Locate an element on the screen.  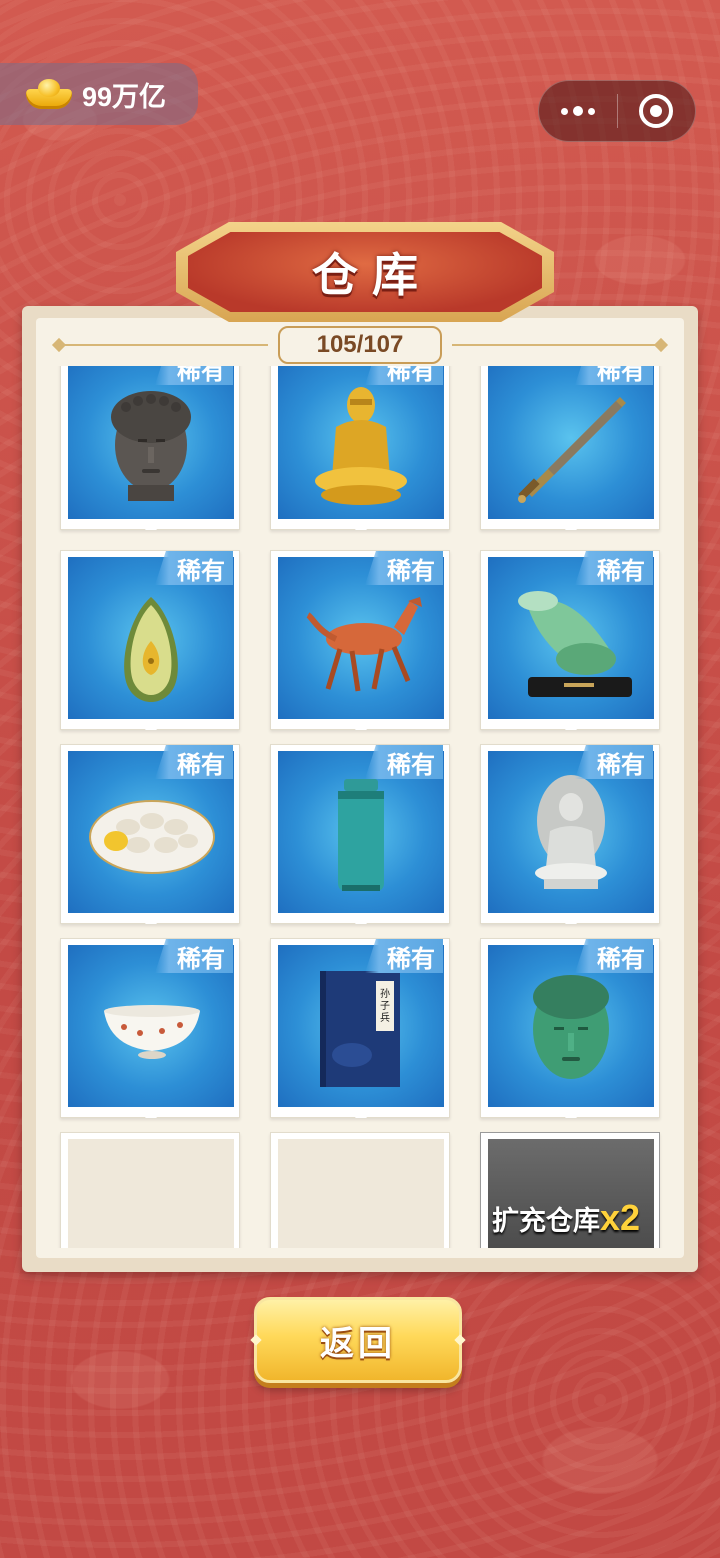
currency-display: 99万亿 is located at coordinates (99, 94).